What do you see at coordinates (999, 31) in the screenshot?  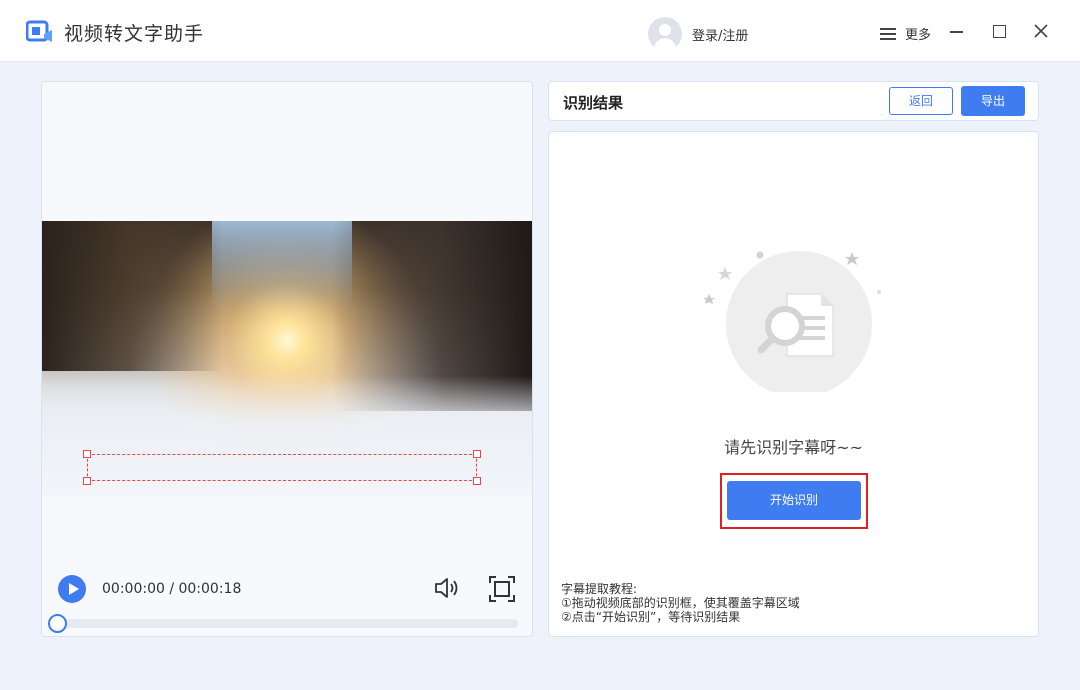 I see `maximize-button` at bounding box center [999, 31].